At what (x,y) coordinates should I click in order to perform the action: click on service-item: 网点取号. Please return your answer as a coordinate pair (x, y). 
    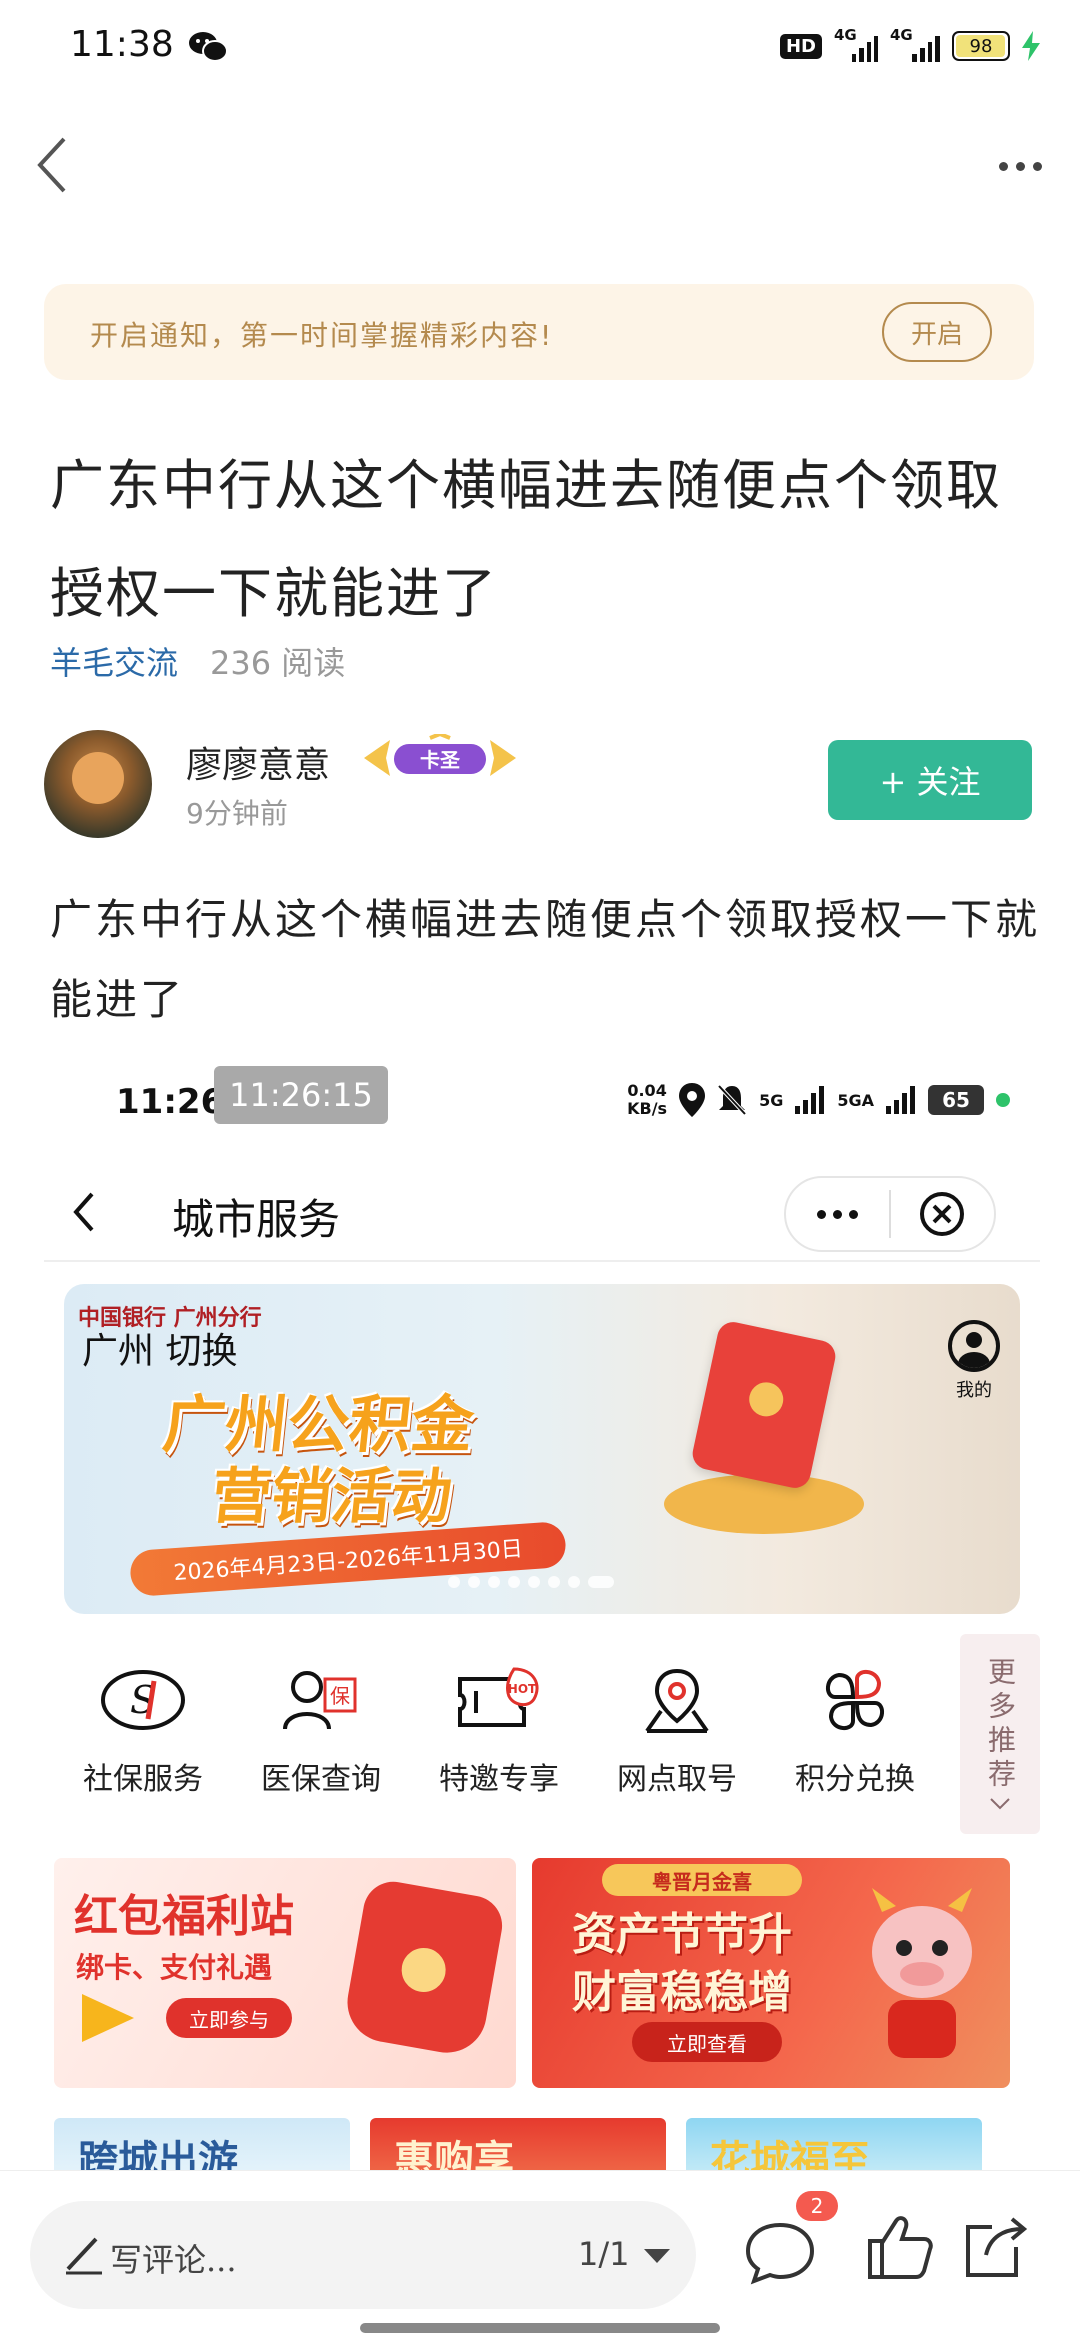
    Looking at the image, I should click on (677, 1729).